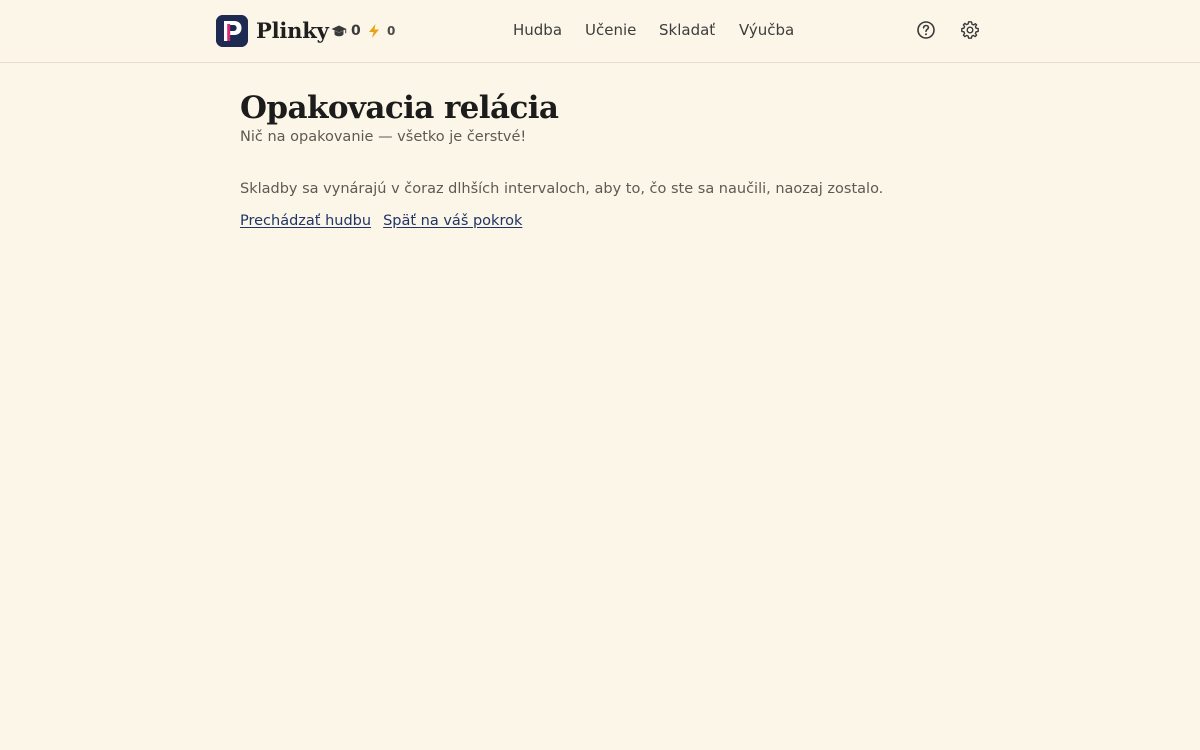  I want to click on top-header: Plinky 0 0 Hudba Učenie Skladať Výučba, so click(600, 31).